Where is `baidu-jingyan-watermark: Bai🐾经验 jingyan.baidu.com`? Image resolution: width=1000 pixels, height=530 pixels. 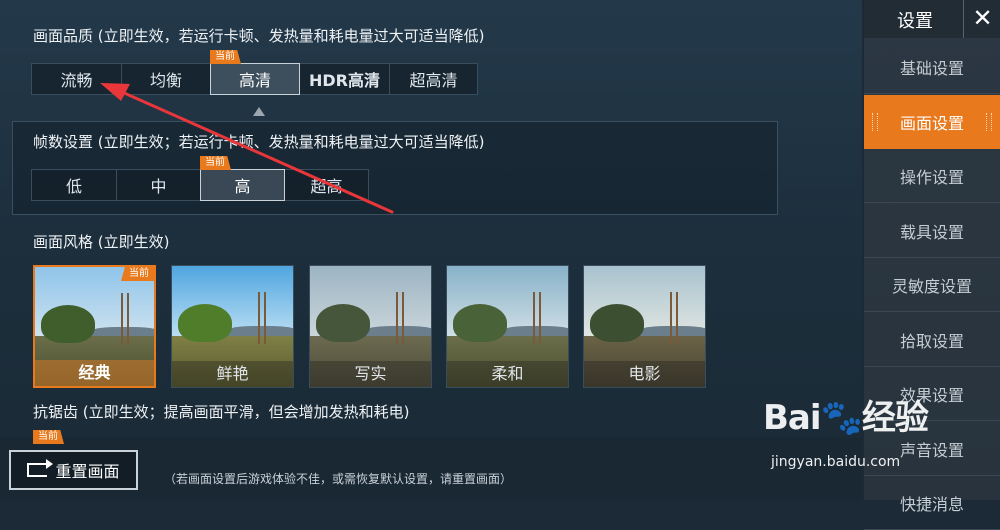 baidu-jingyan-watermark: Bai🐾经验 jingyan.baidu.com is located at coordinates (846, 430).